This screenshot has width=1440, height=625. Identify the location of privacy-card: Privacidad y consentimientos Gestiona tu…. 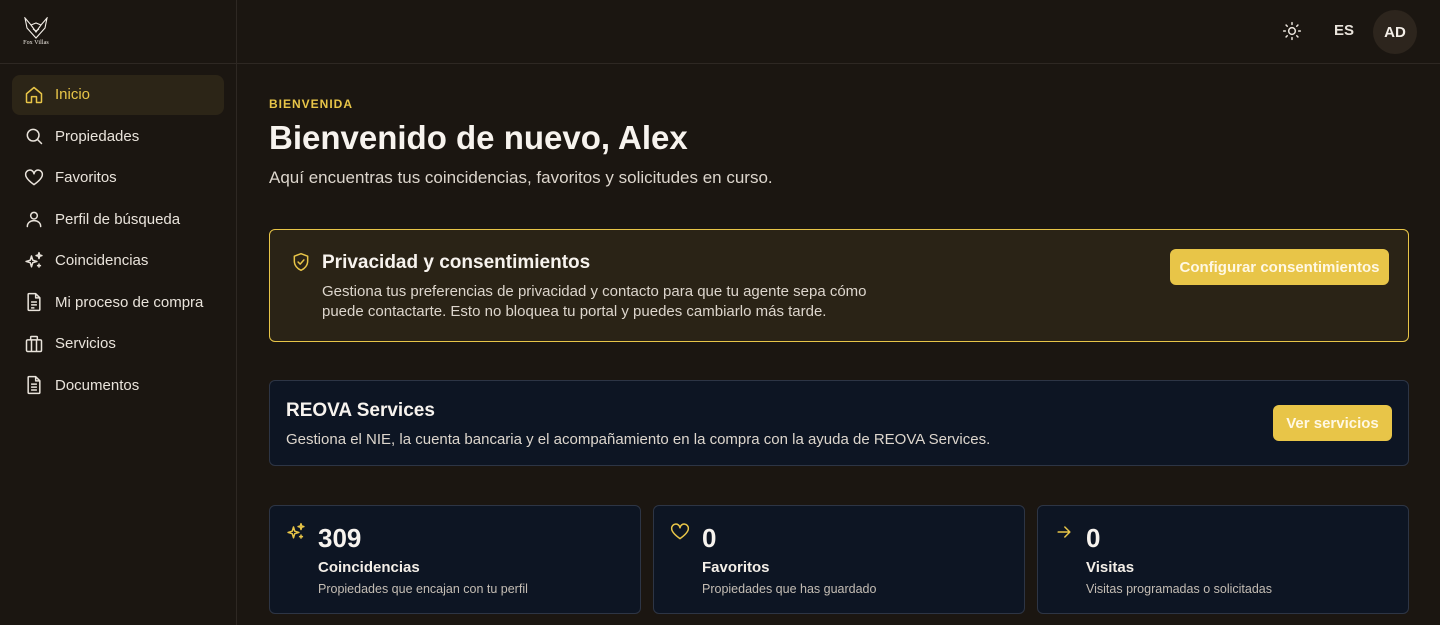
(839, 285).